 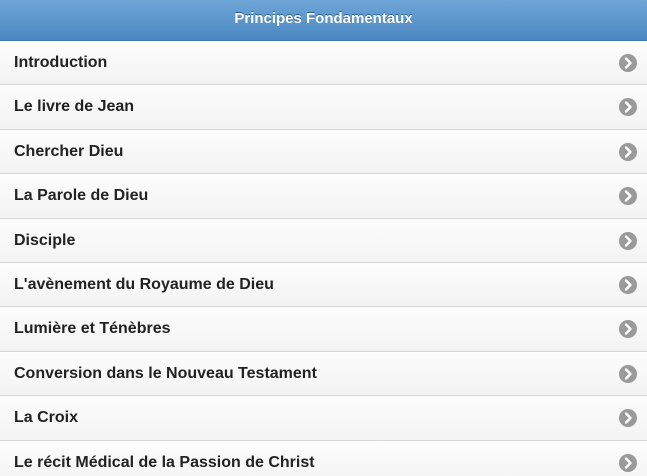 I want to click on list-item: Chercher Dieu, so click(x=323, y=152).